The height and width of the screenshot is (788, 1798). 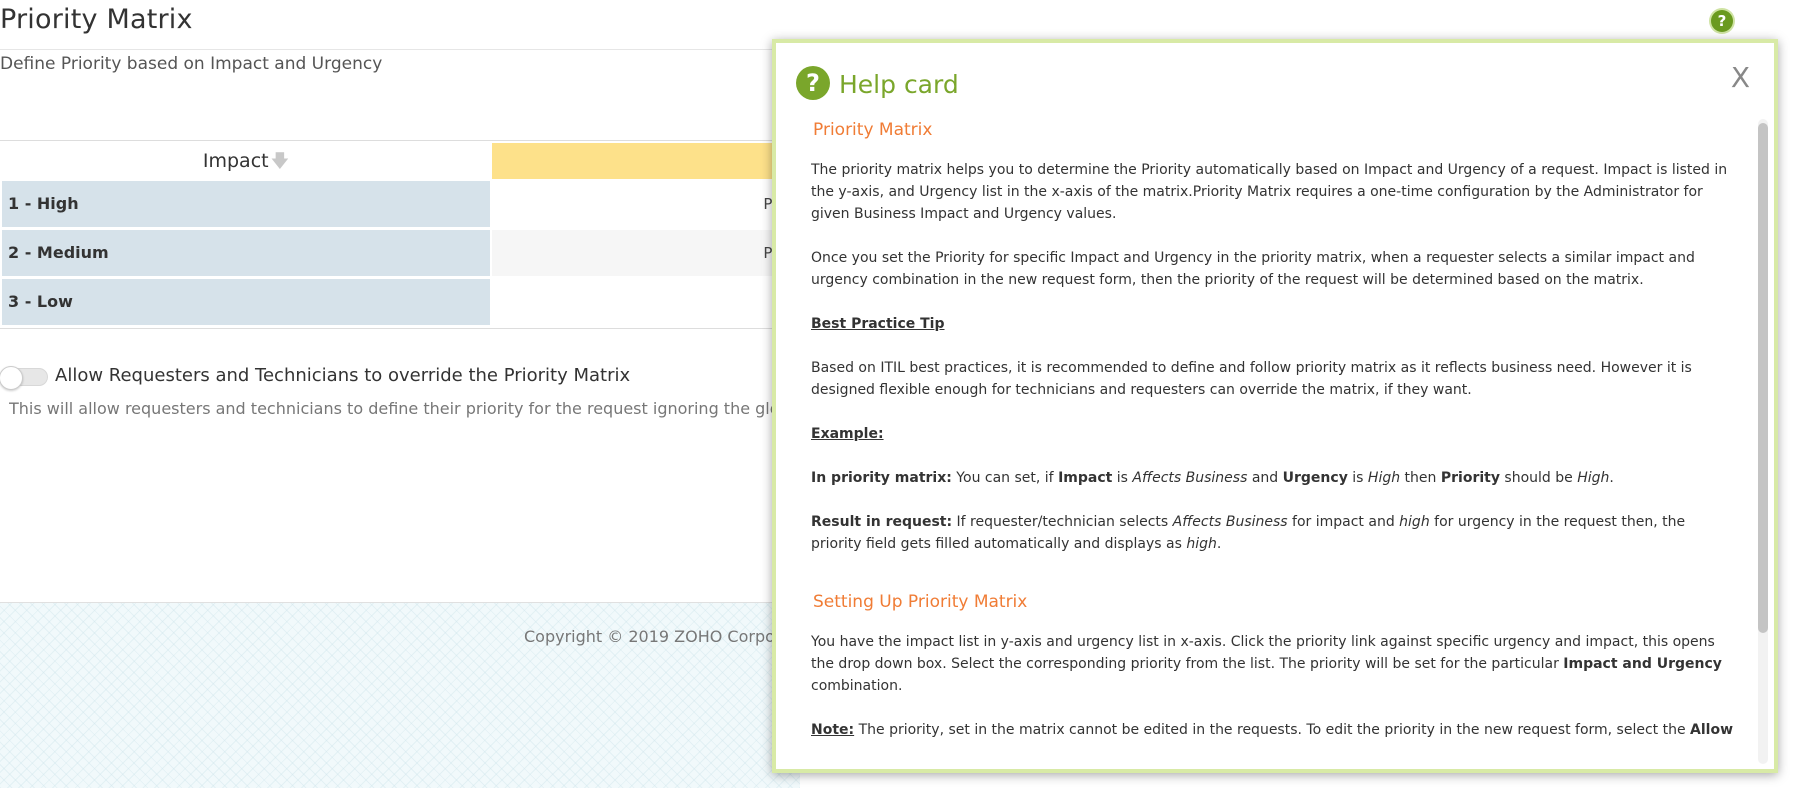 I want to click on text-bold: Urgency, so click(x=1315, y=478).